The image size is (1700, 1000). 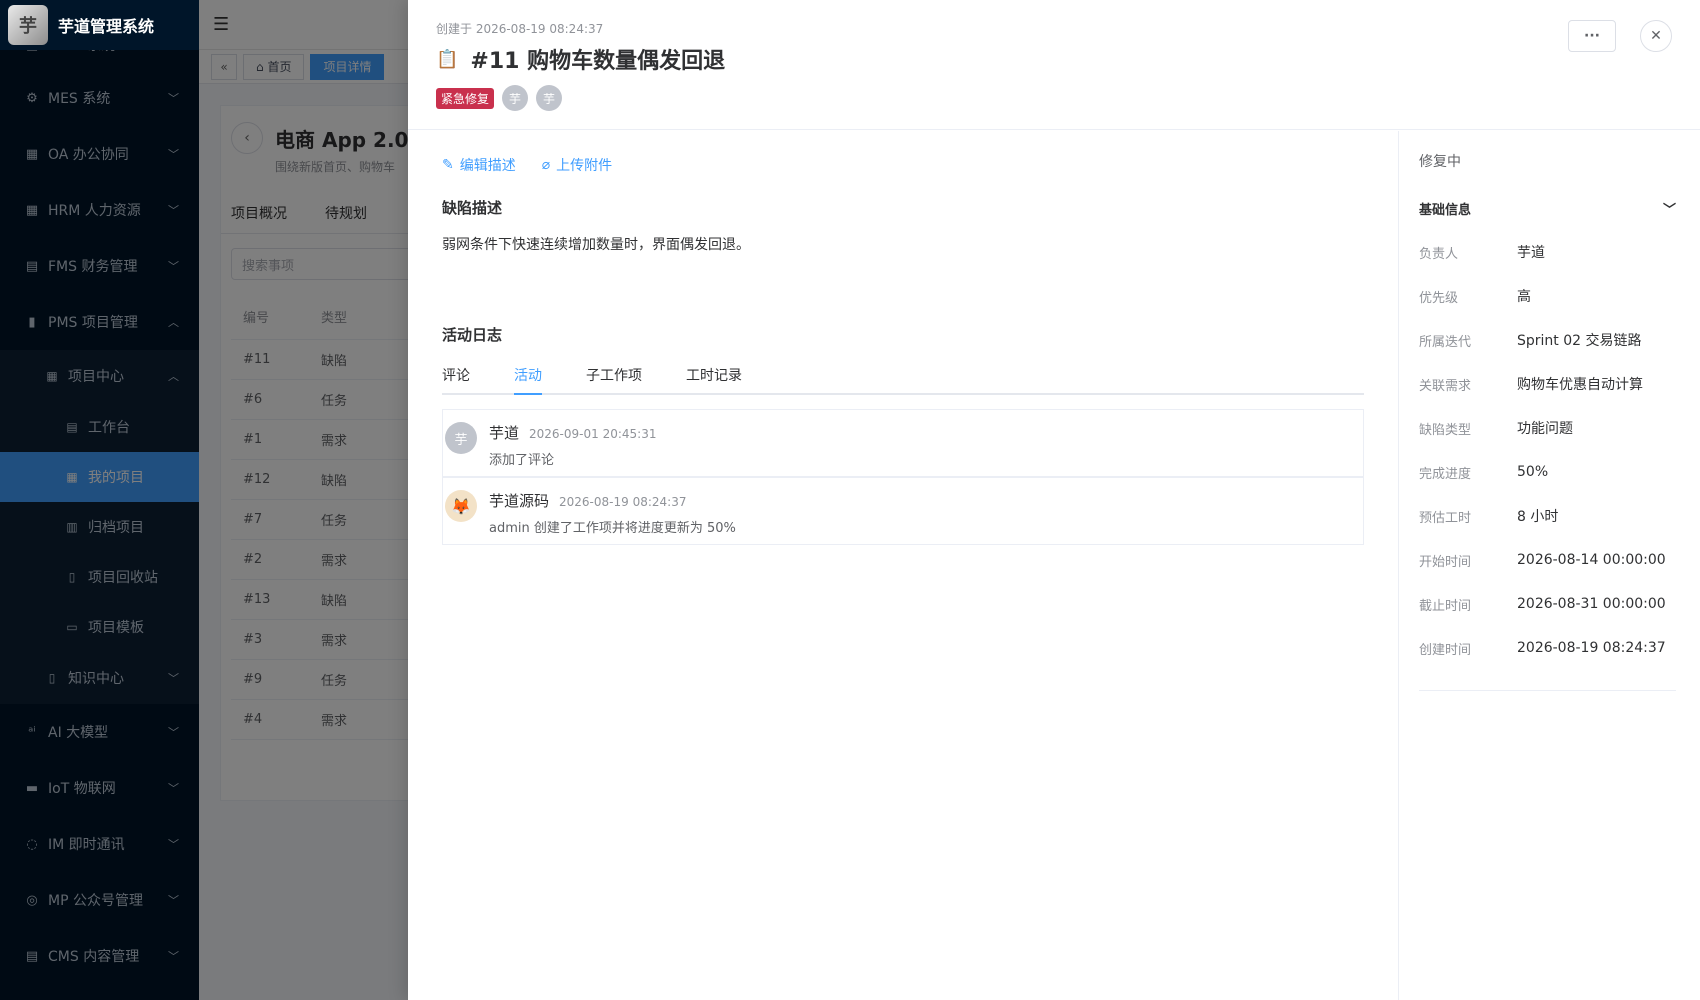 What do you see at coordinates (472, 208) in the screenshot?
I see `description-heading: 缺陷描述` at bounding box center [472, 208].